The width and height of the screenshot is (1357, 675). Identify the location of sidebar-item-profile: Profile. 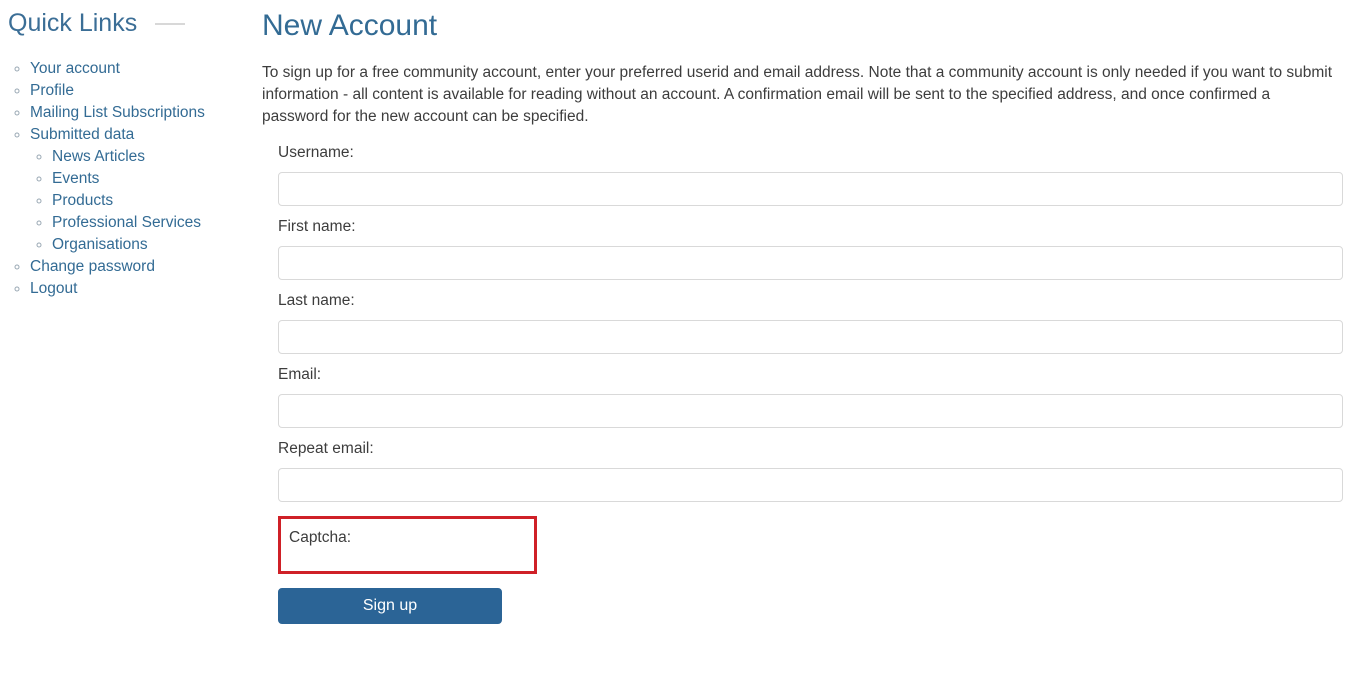
(52, 91).